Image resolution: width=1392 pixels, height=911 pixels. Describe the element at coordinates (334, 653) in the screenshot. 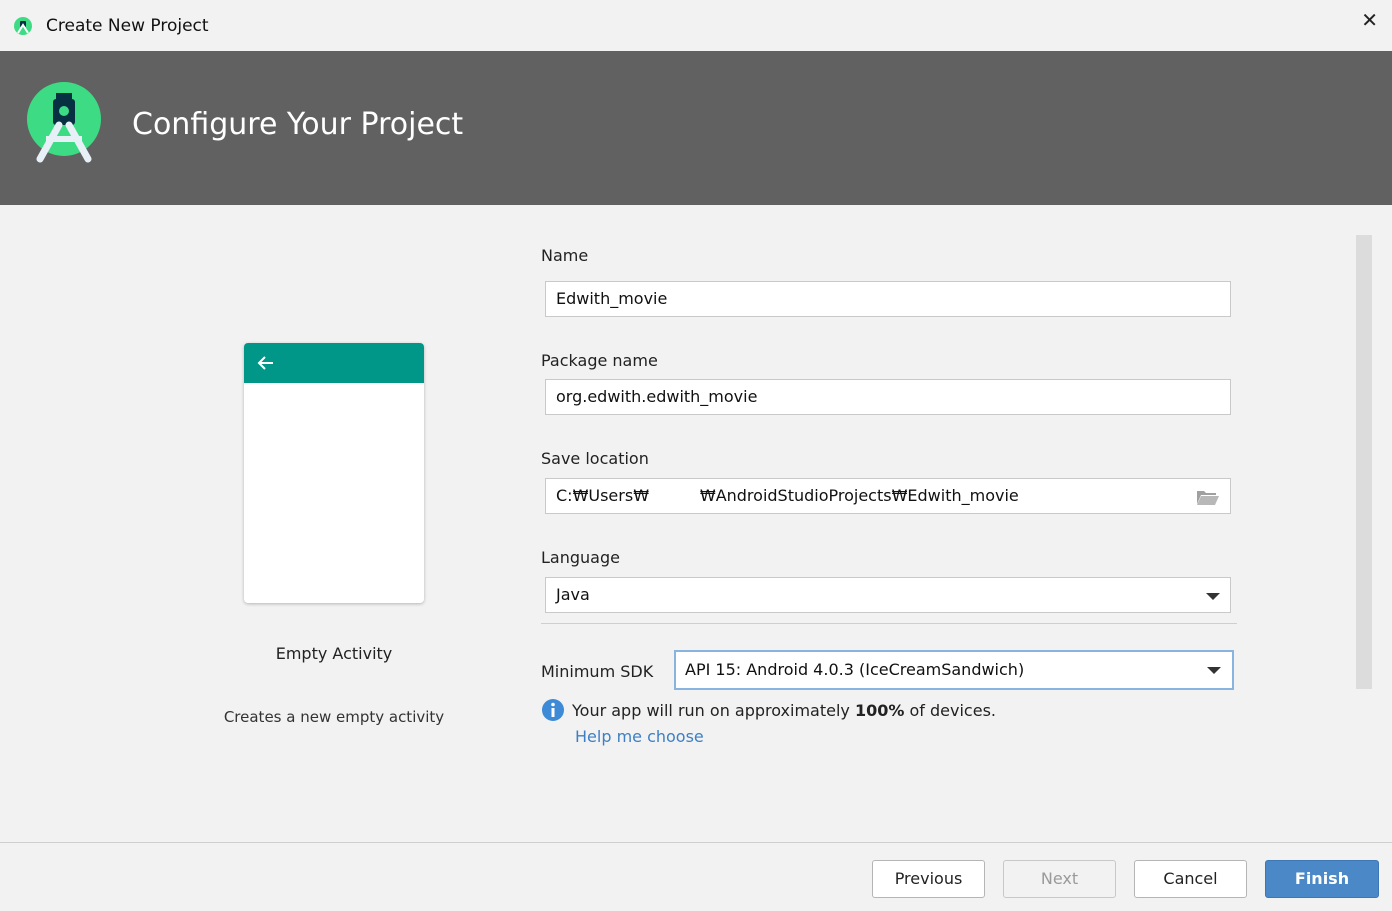

I see `template-name: Empty Activity` at that location.